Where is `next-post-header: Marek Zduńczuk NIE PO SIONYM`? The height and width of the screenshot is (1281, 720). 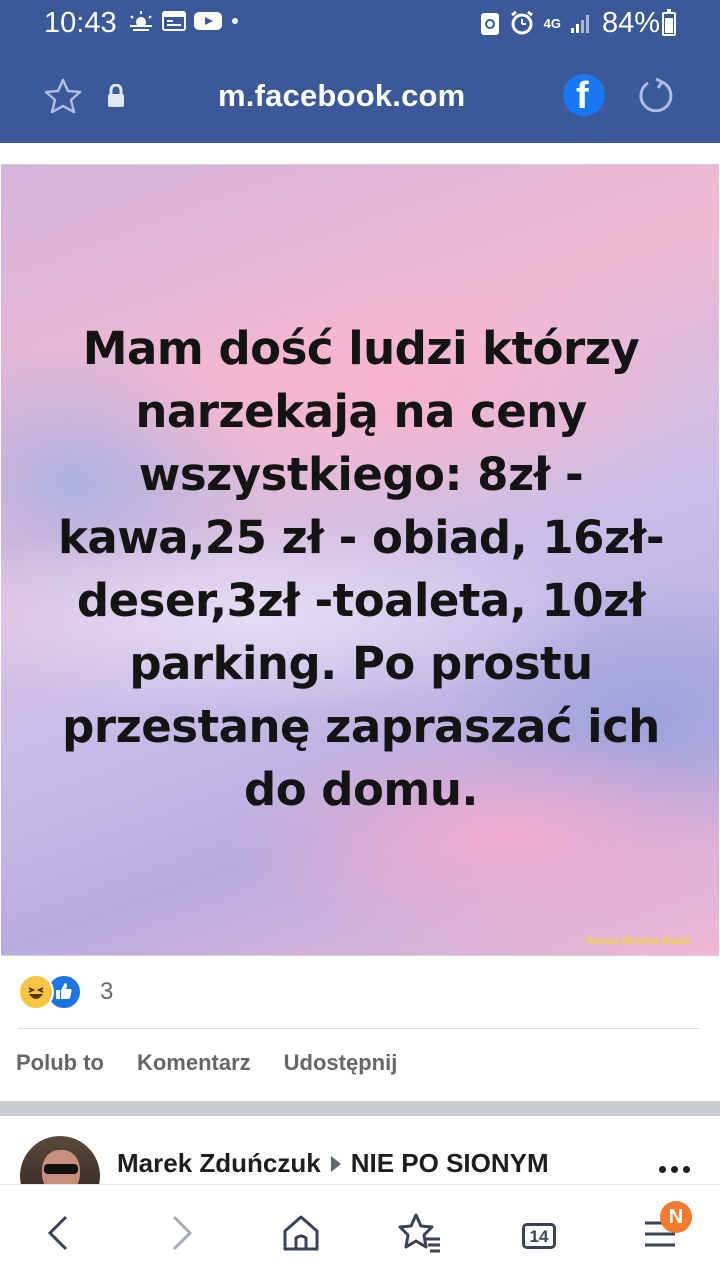
next-post-header: Marek Zduńczuk NIE PO SIONYM is located at coordinates (333, 1163).